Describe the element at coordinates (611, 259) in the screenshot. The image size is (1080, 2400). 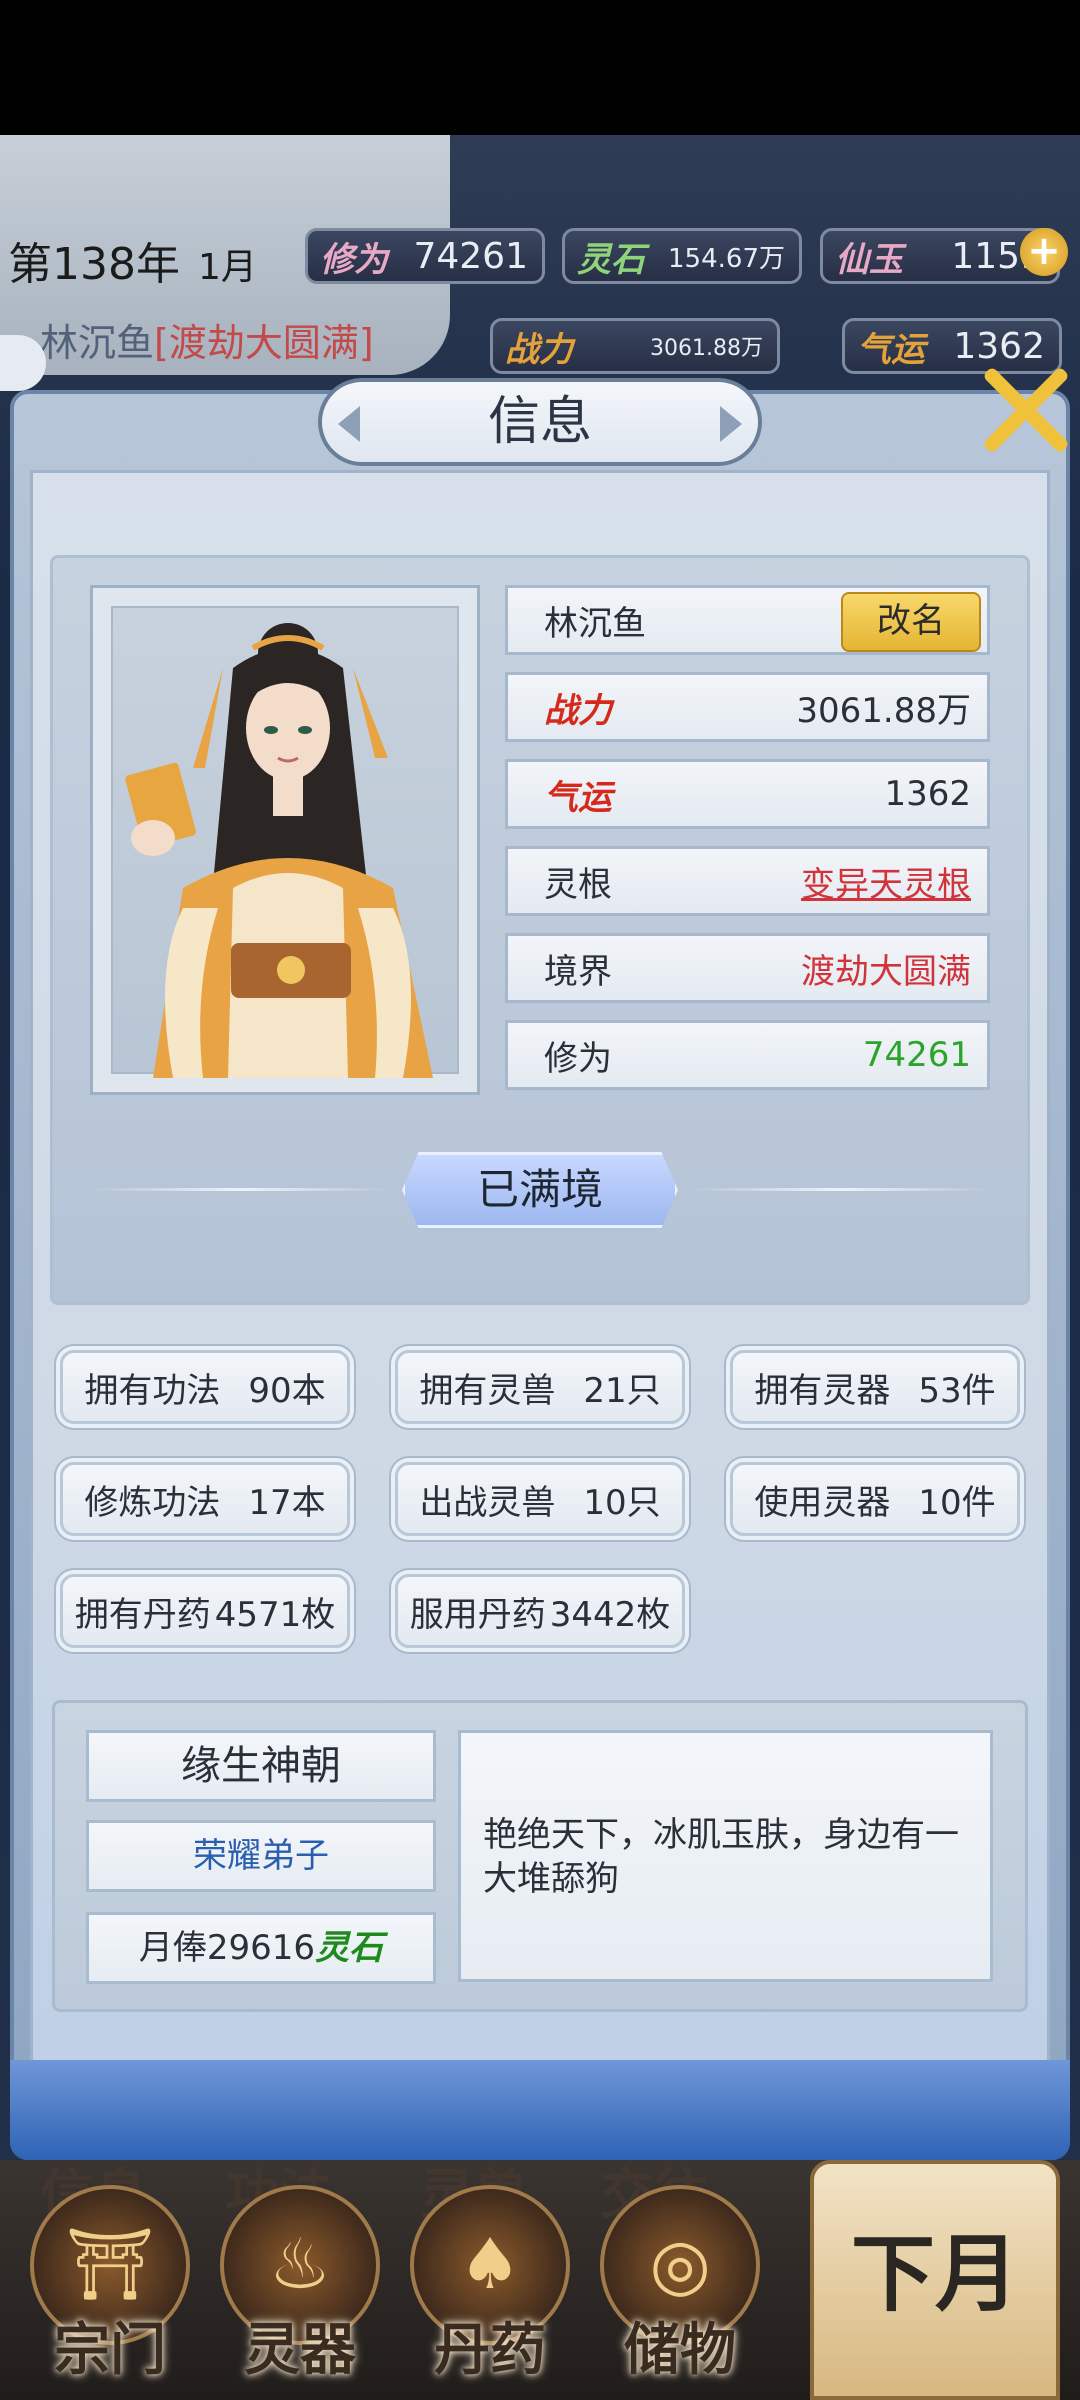
I see `spirit-stone-label: 灵石` at that location.